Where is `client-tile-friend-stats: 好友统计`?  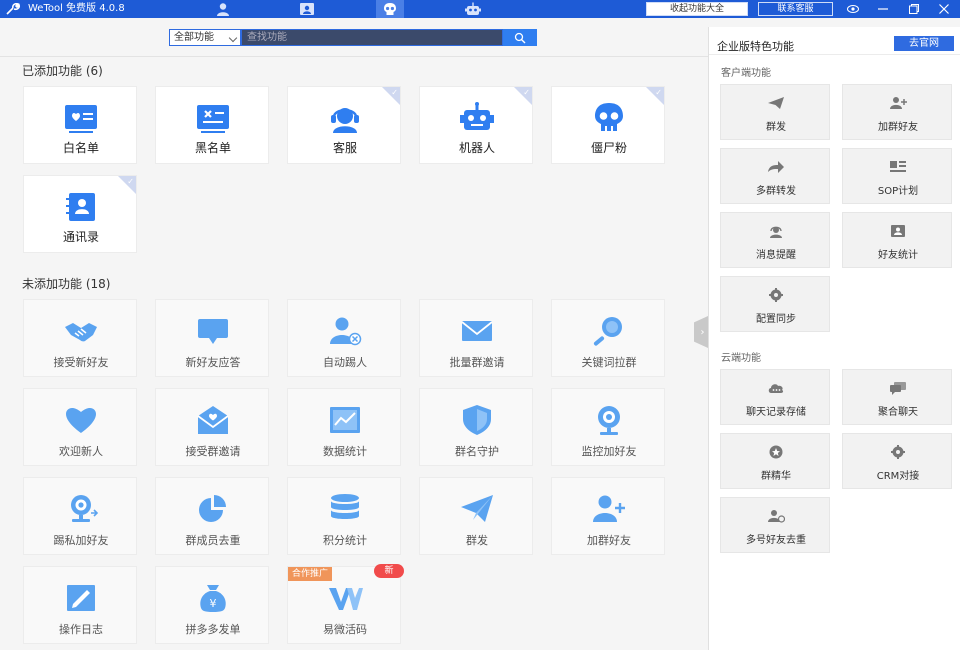
client-tile-friend-stats: 好友统计 is located at coordinates (897, 240).